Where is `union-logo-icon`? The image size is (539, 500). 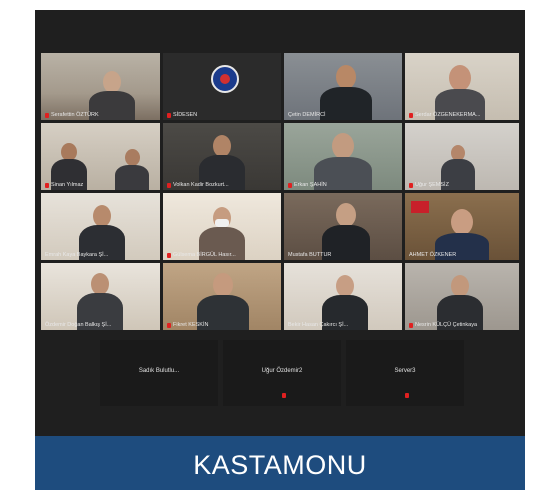 union-logo-icon is located at coordinates (225, 79).